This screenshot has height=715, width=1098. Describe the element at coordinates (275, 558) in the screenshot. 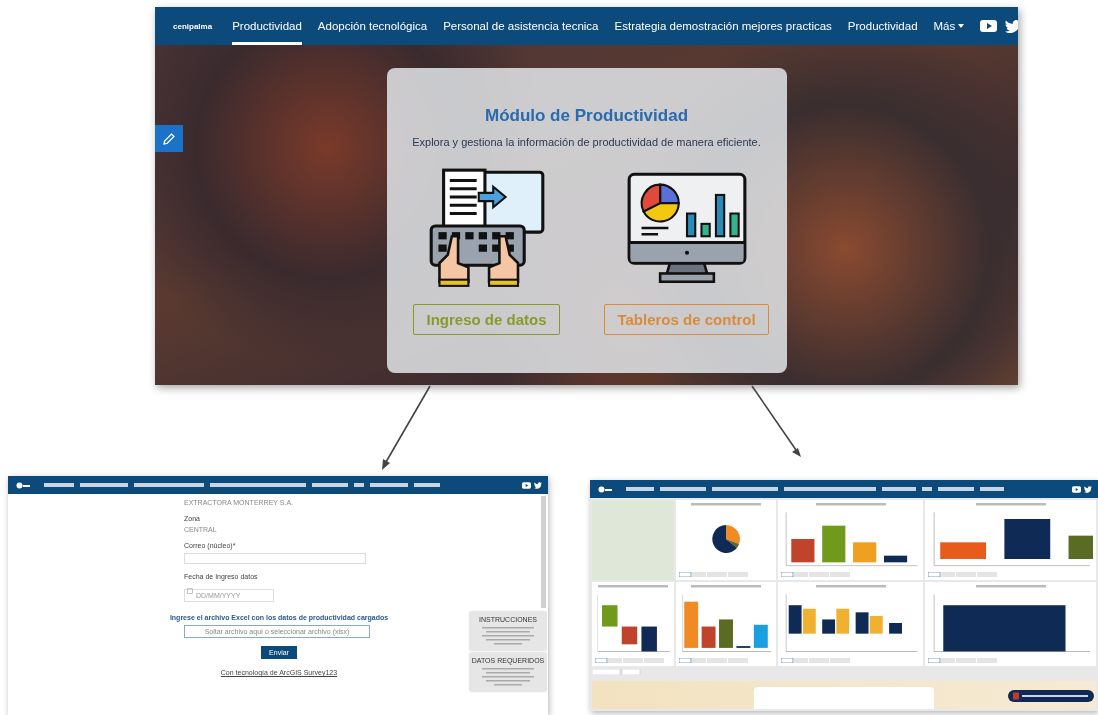

I see `input-field` at that location.